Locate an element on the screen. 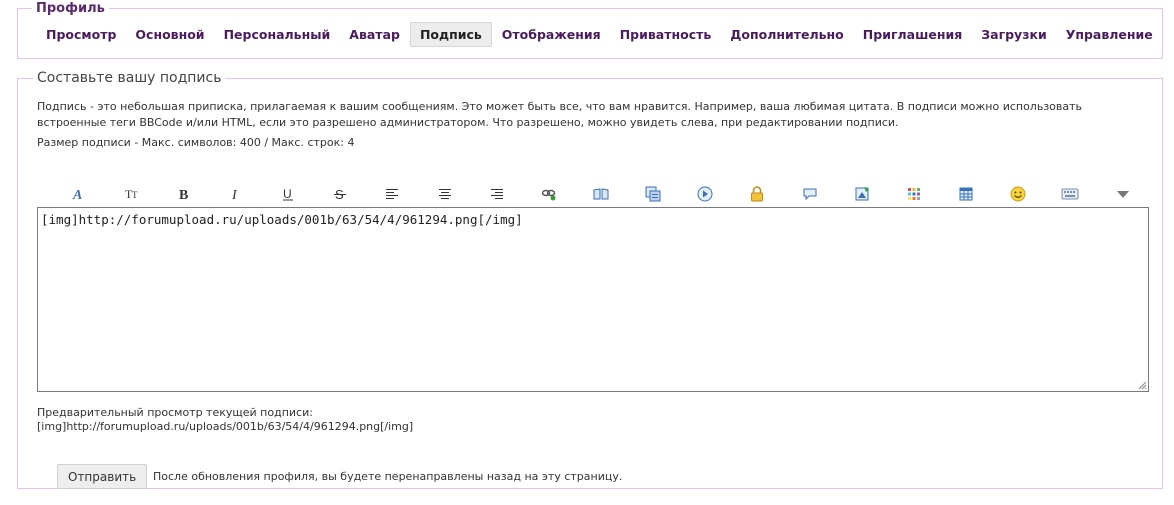 The height and width of the screenshot is (505, 1174). underline-icon: U is located at coordinates (288, 194).